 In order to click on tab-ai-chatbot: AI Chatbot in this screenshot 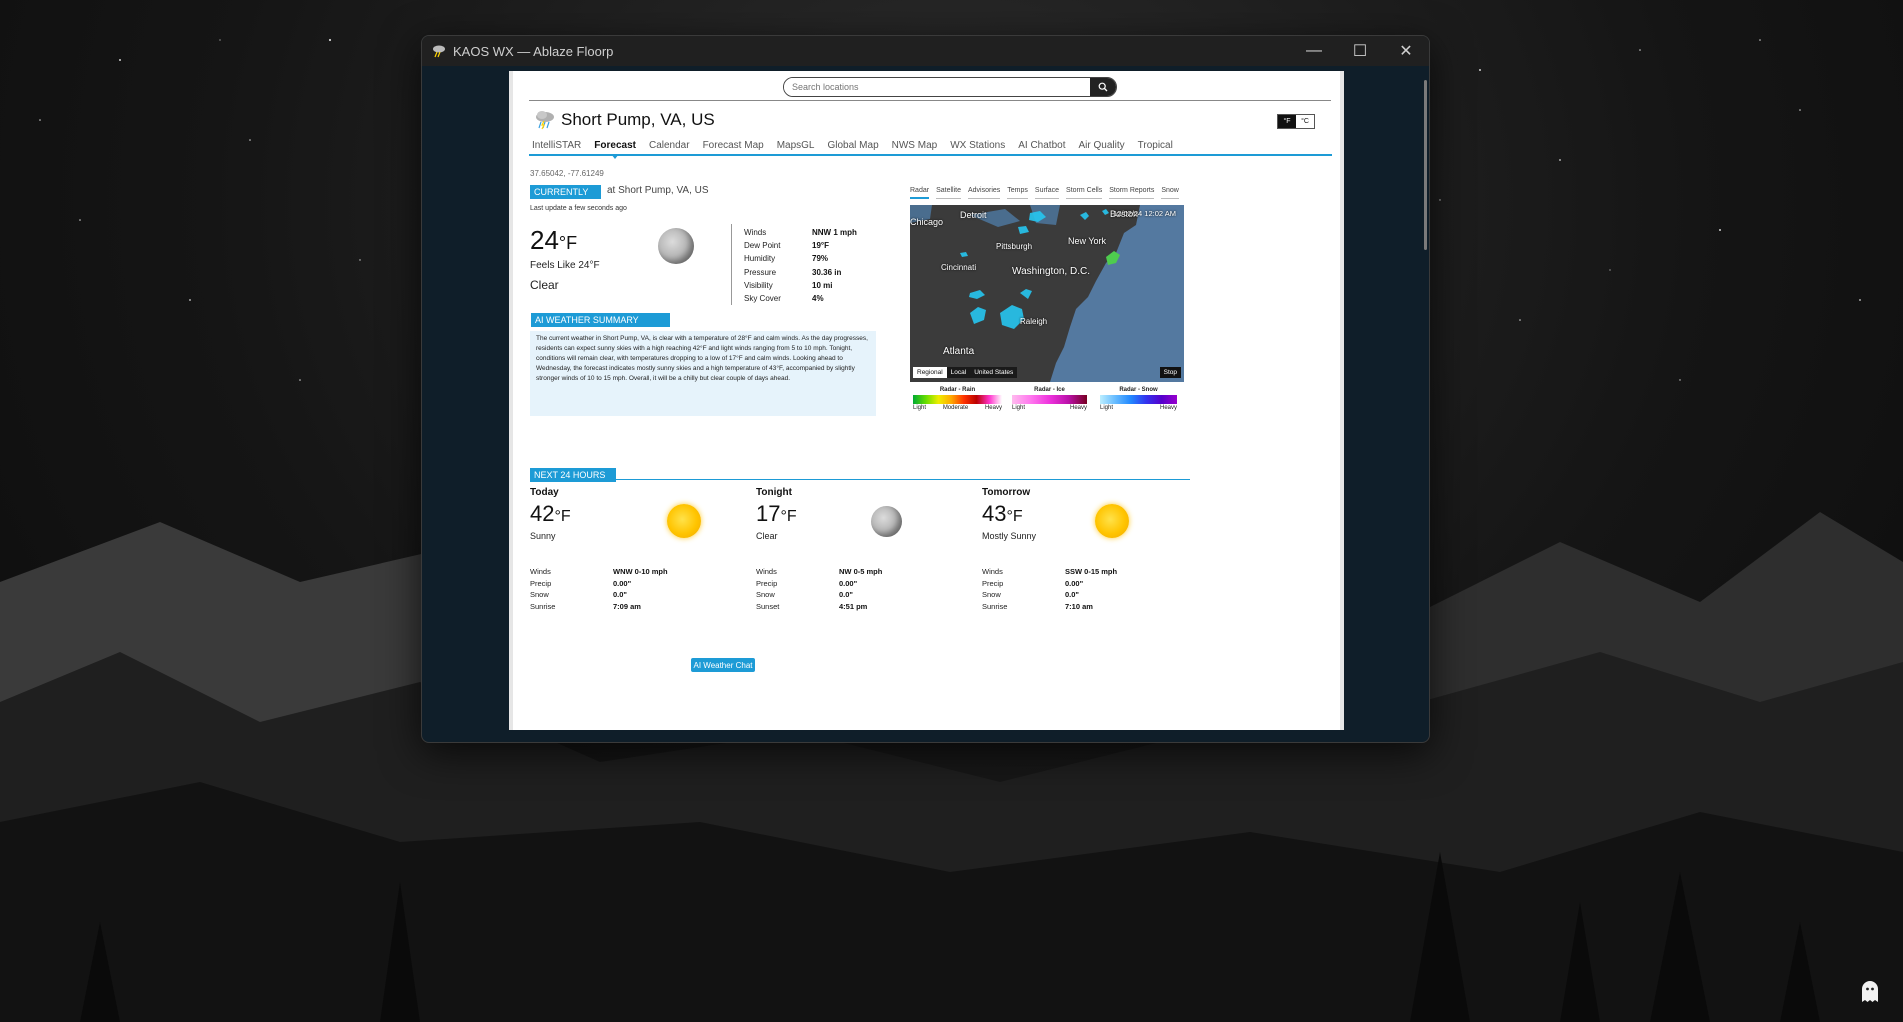, I will do `click(1041, 145)`.